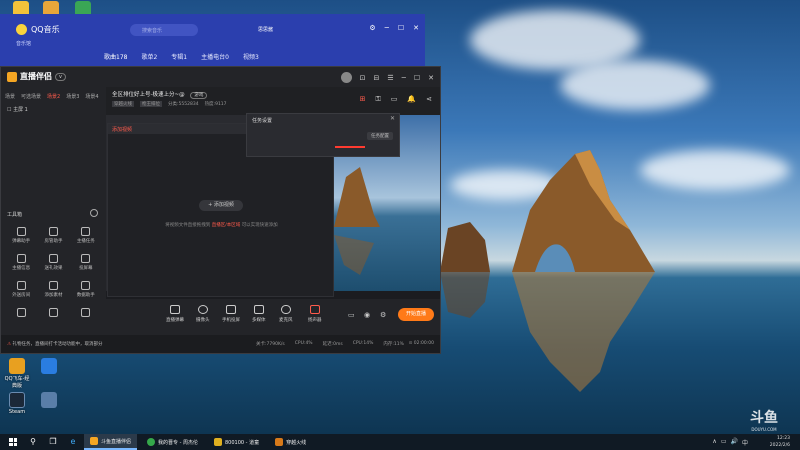 The width and height of the screenshot is (800, 450). Describe the element at coordinates (164, 30) in the screenshot. I see `qq-music-search-input: 搜索音乐` at that location.